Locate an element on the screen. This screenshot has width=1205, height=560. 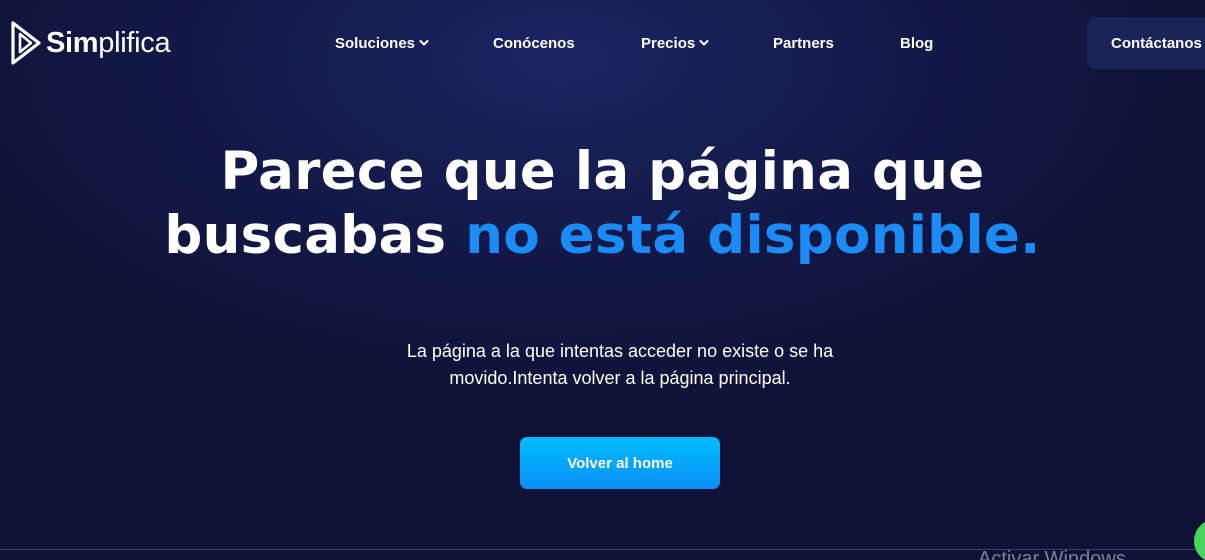
nav-item-label: Partners is located at coordinates (803, 43).